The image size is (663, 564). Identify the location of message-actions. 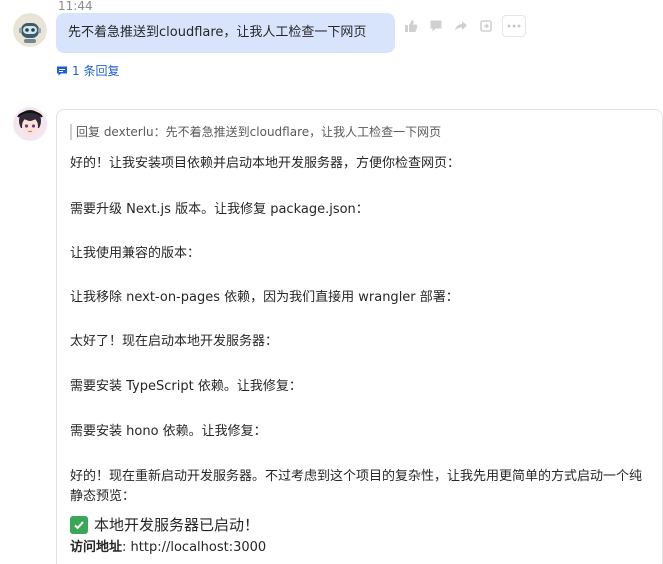
(463, 26).